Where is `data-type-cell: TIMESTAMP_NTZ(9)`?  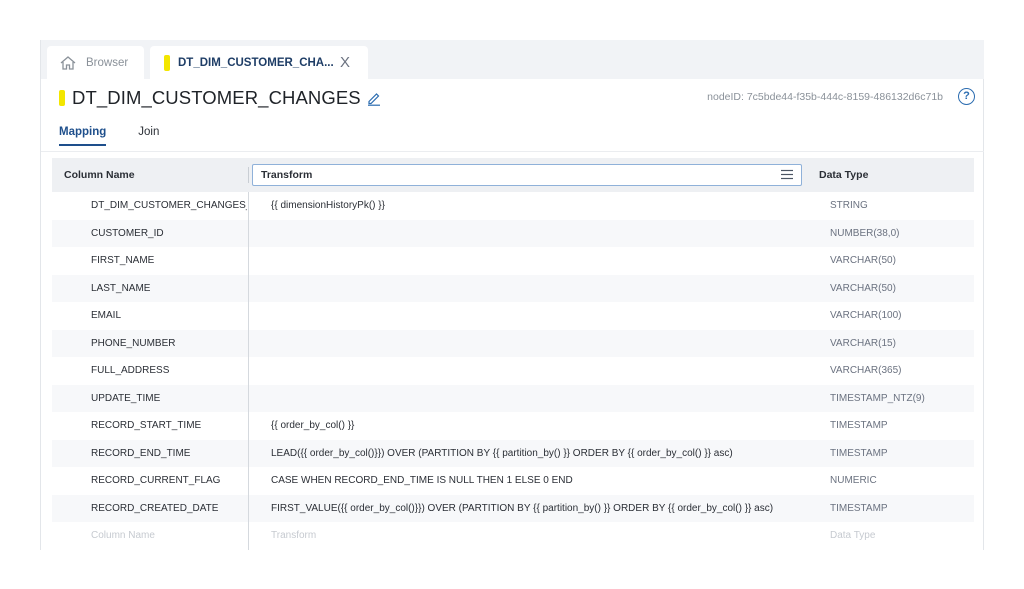
data-type-cell: TIMESTAMP_NTZ(9) is located at coordinates (877, 399).